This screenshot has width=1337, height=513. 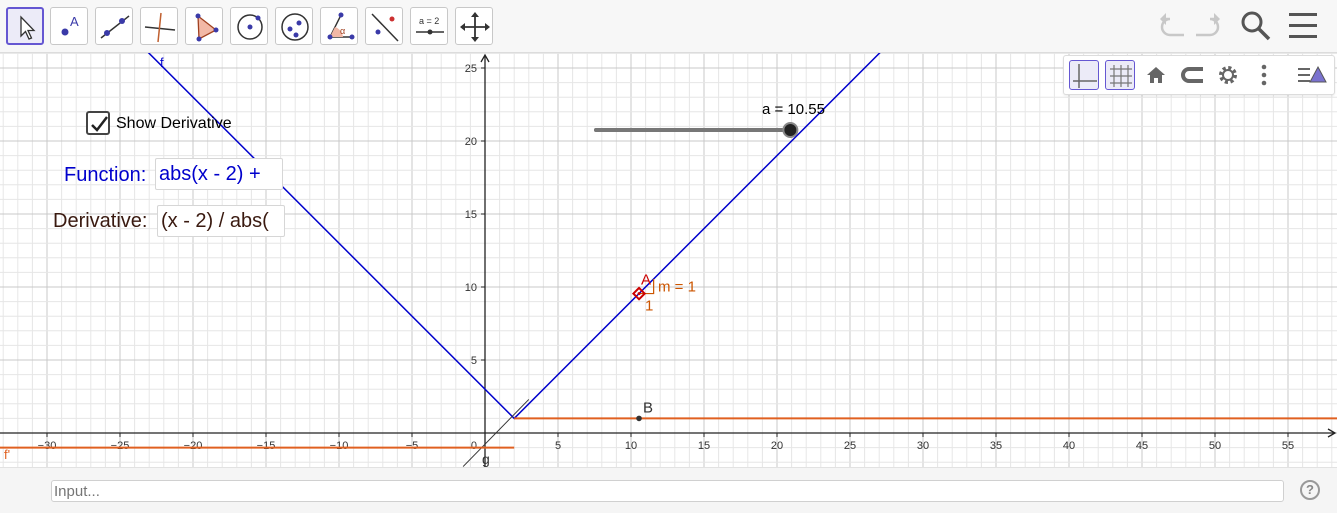 I want to click on x-tick-label: 5, so click(x=558, y=446).